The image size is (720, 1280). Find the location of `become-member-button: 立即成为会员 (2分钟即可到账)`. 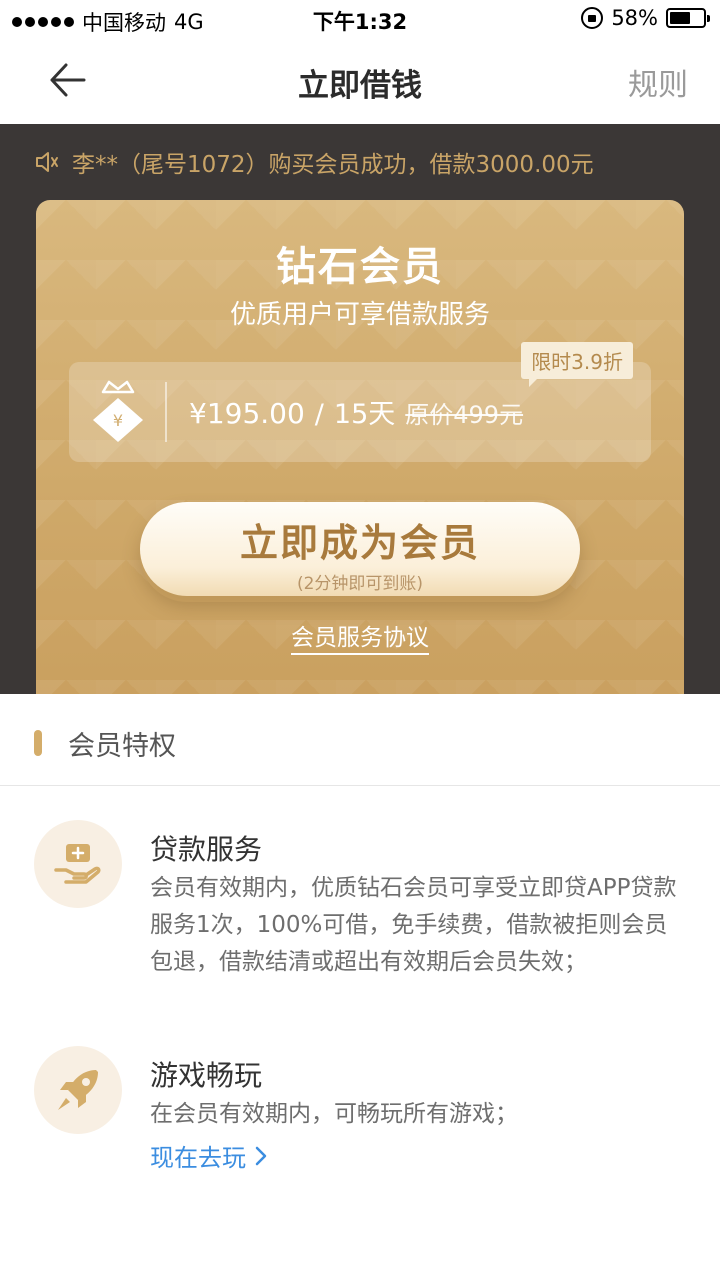

become-member-button: 立即成为会员 (2分钟即可到账) is located at coordinates (360, 549).